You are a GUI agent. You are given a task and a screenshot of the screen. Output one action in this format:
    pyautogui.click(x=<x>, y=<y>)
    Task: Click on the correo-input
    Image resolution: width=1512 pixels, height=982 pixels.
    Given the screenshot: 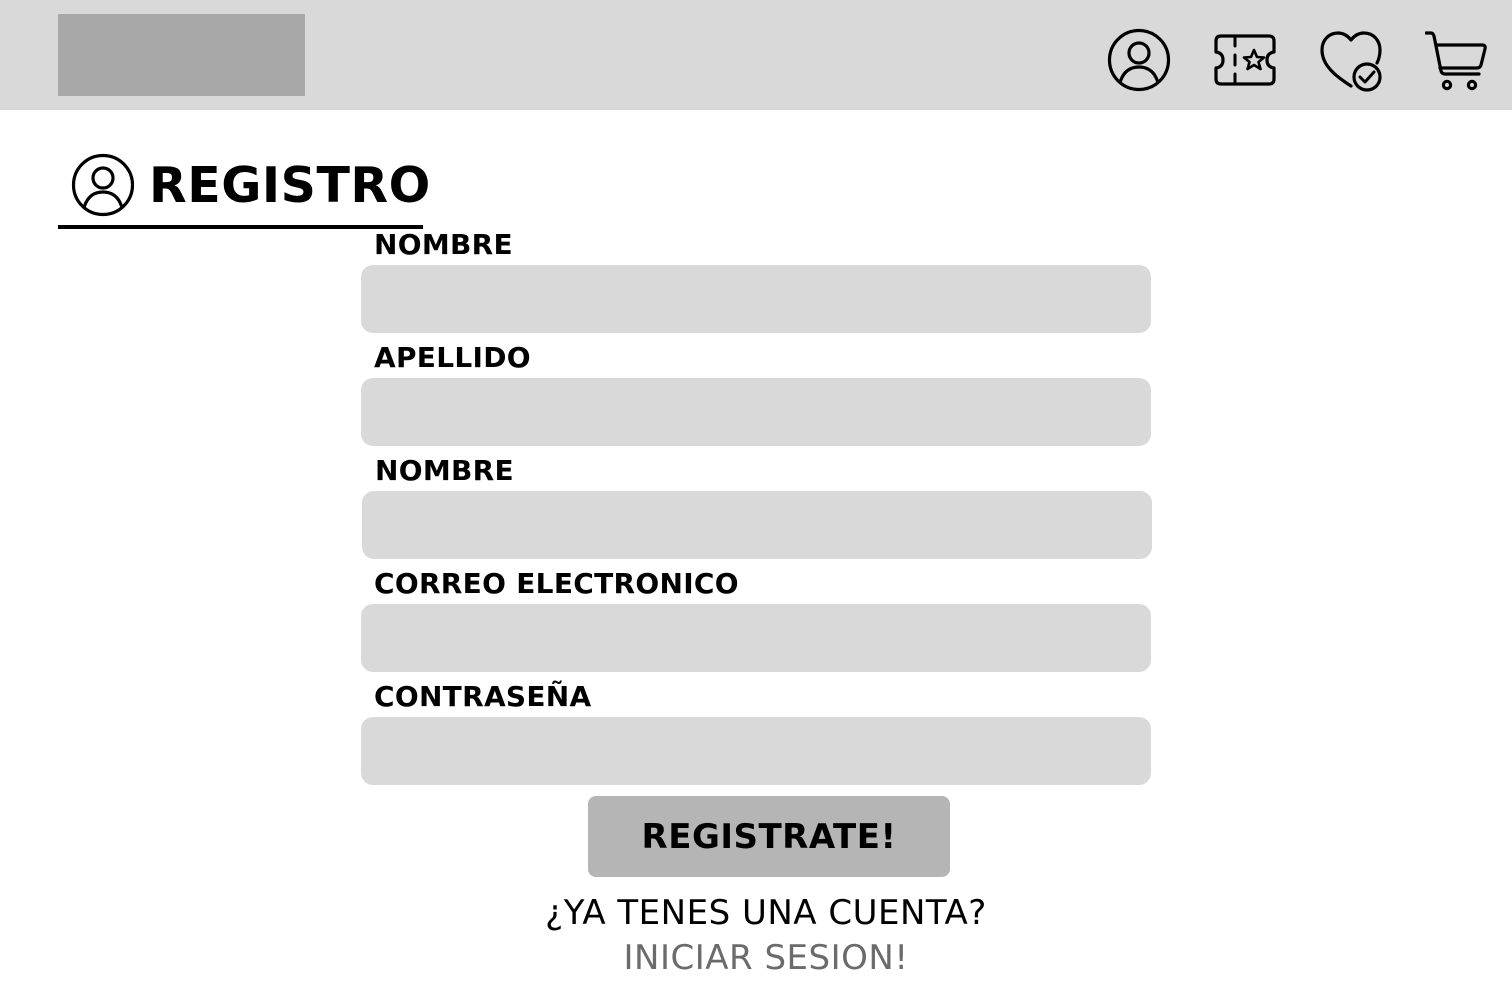 What is the action you would take?
    pyautogui.click(x=756, y=638)
    